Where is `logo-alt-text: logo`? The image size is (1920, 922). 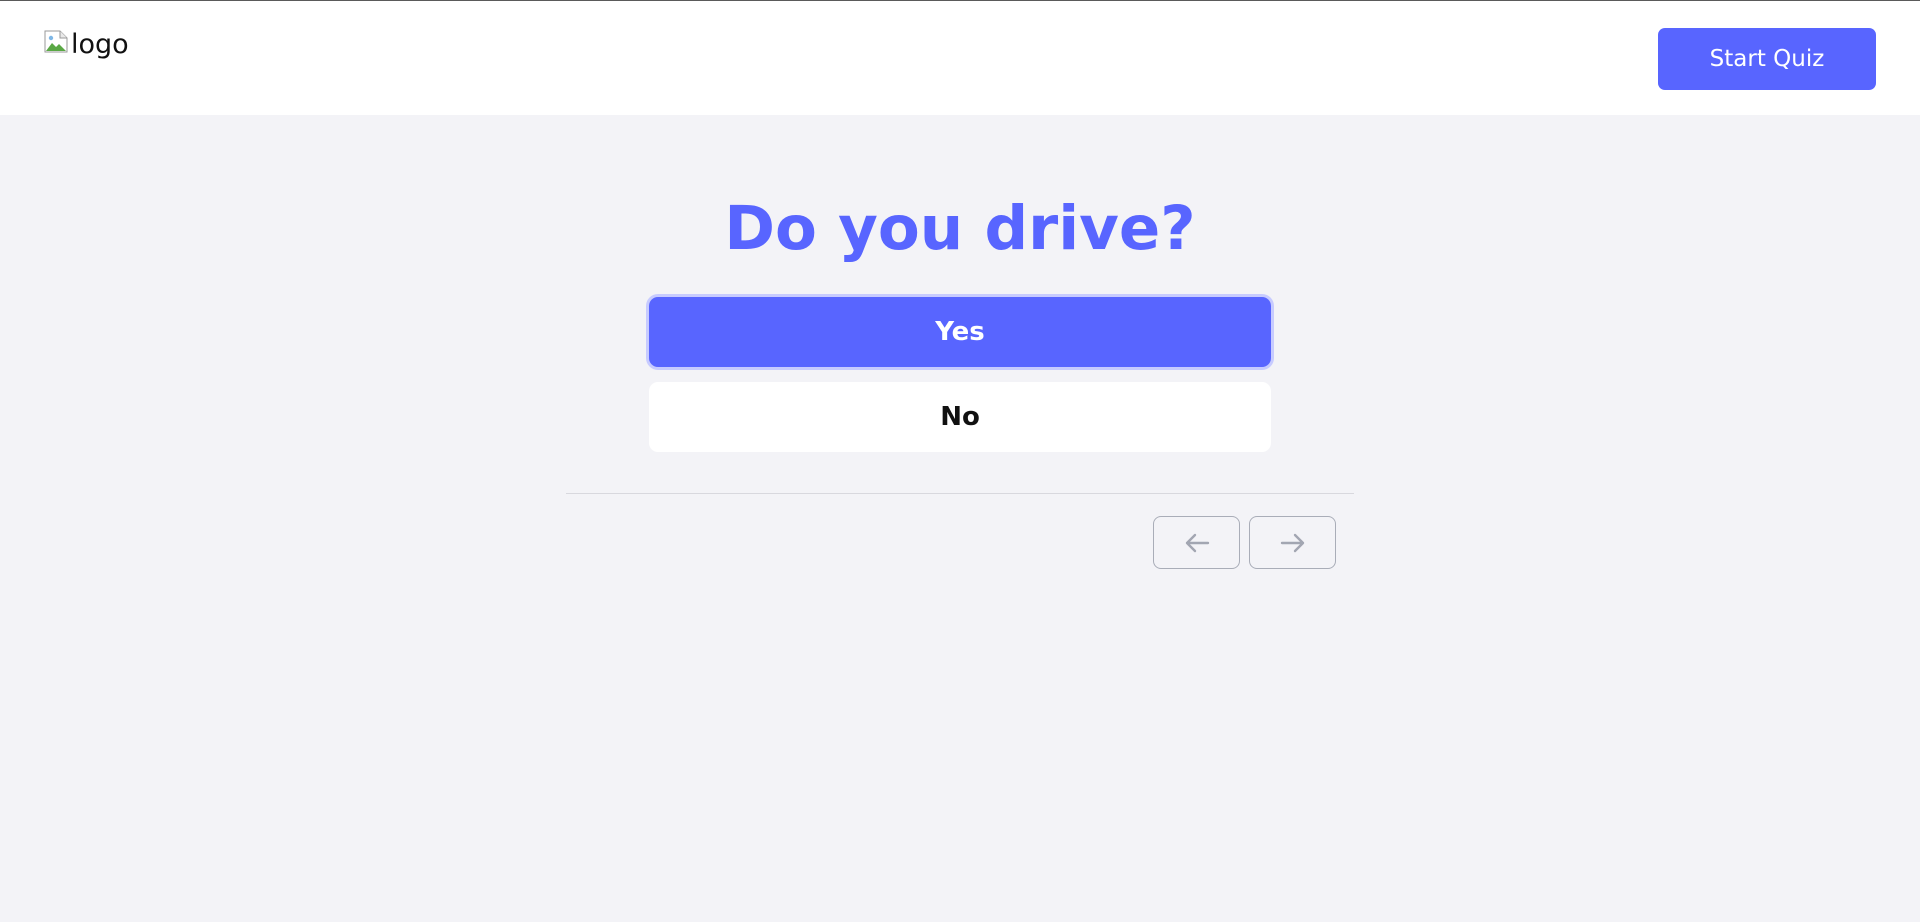
logo-alt-text: logo is located at coordinates (100, 44).